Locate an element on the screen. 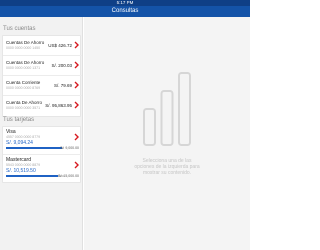 The height and width of the screenshot is (250, 320). accounts-section-title: Tus cuentas is located at coordinates (19, 29).